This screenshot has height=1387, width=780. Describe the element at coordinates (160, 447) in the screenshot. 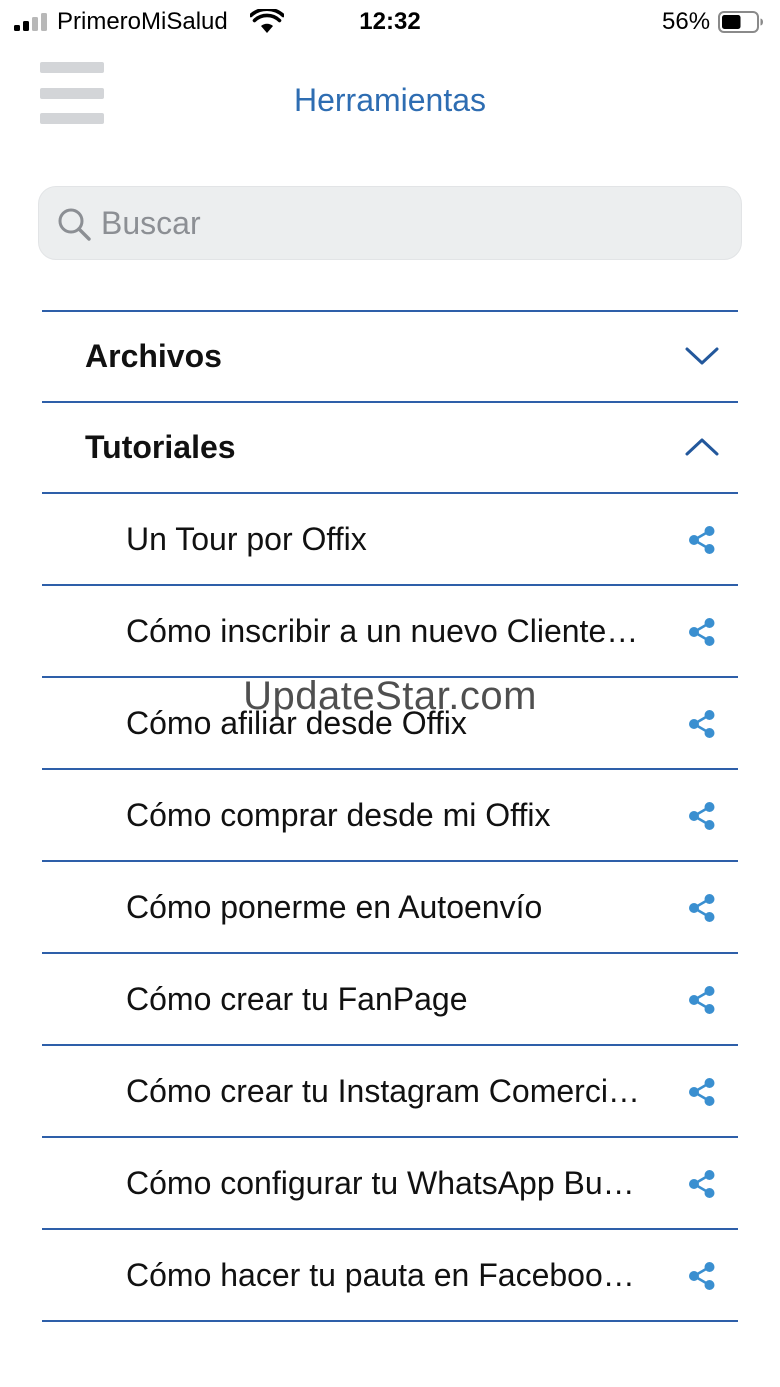

I see `section-label: Tutoriales` at that location.